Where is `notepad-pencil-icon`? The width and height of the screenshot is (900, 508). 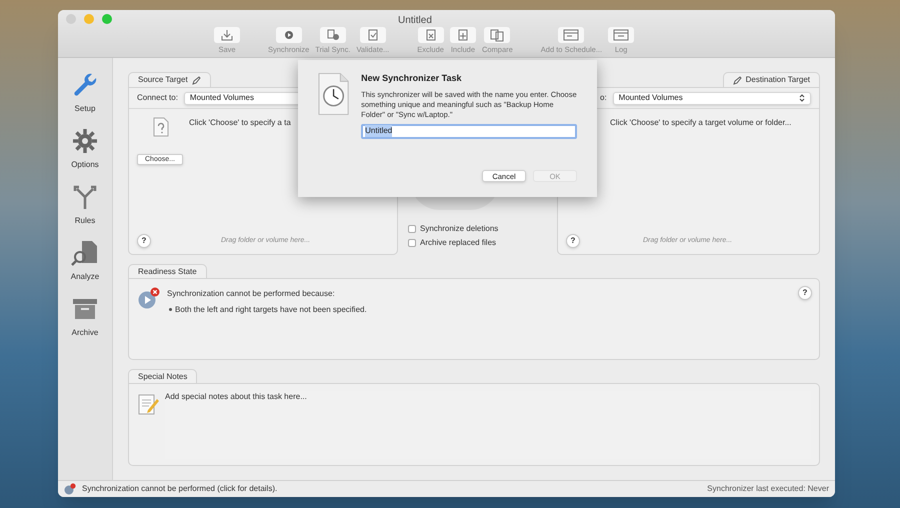
notepad-pencil-icon is located at coordinates (149, 405).